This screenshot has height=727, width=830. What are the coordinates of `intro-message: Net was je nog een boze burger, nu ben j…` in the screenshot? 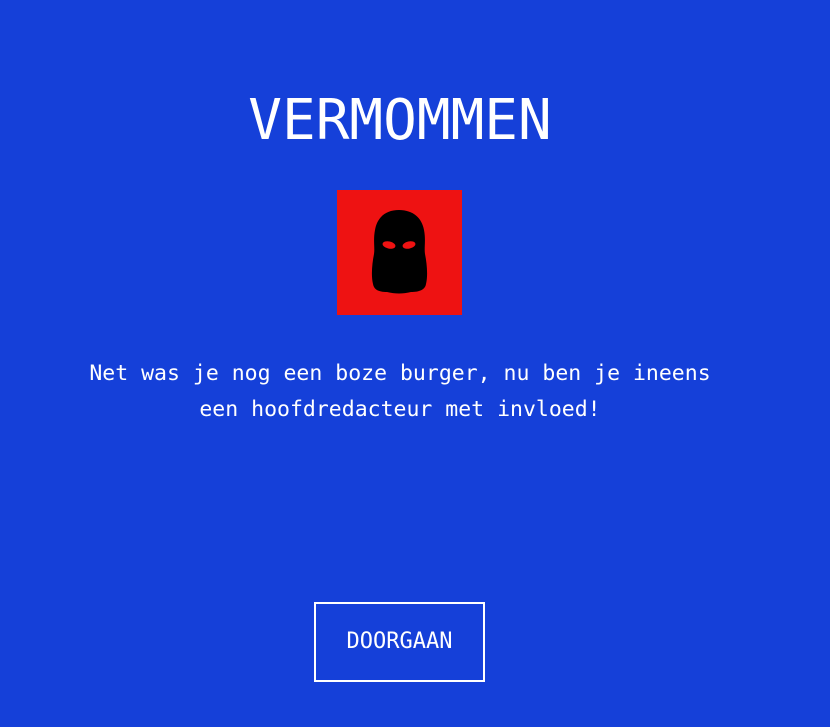 It's located at (400, 392).